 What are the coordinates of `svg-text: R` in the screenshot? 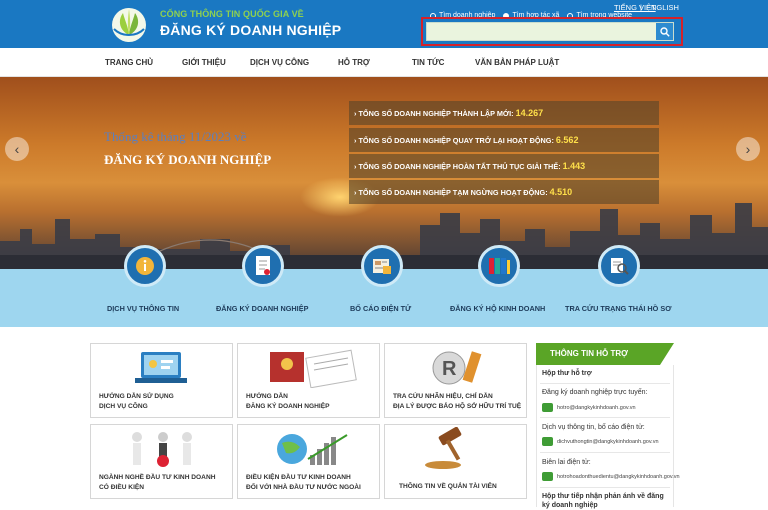 It's located at (449, 369).